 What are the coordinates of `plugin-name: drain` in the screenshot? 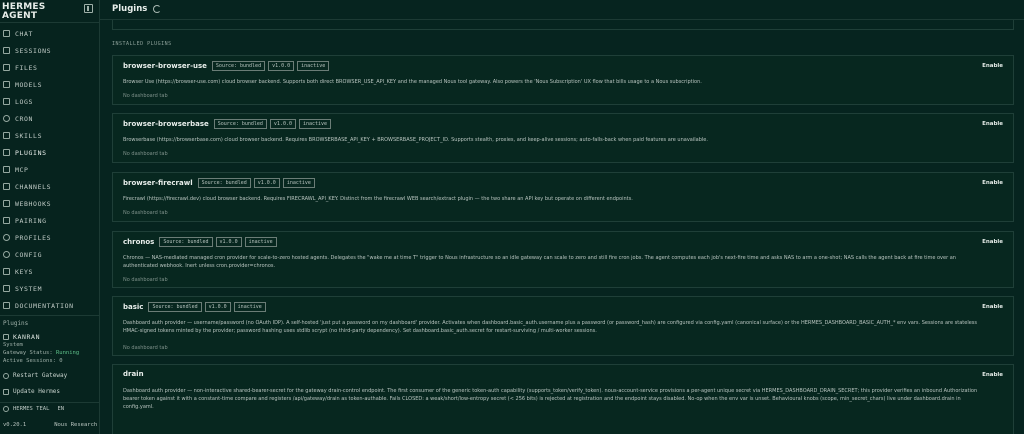 It's located at (133, 374).